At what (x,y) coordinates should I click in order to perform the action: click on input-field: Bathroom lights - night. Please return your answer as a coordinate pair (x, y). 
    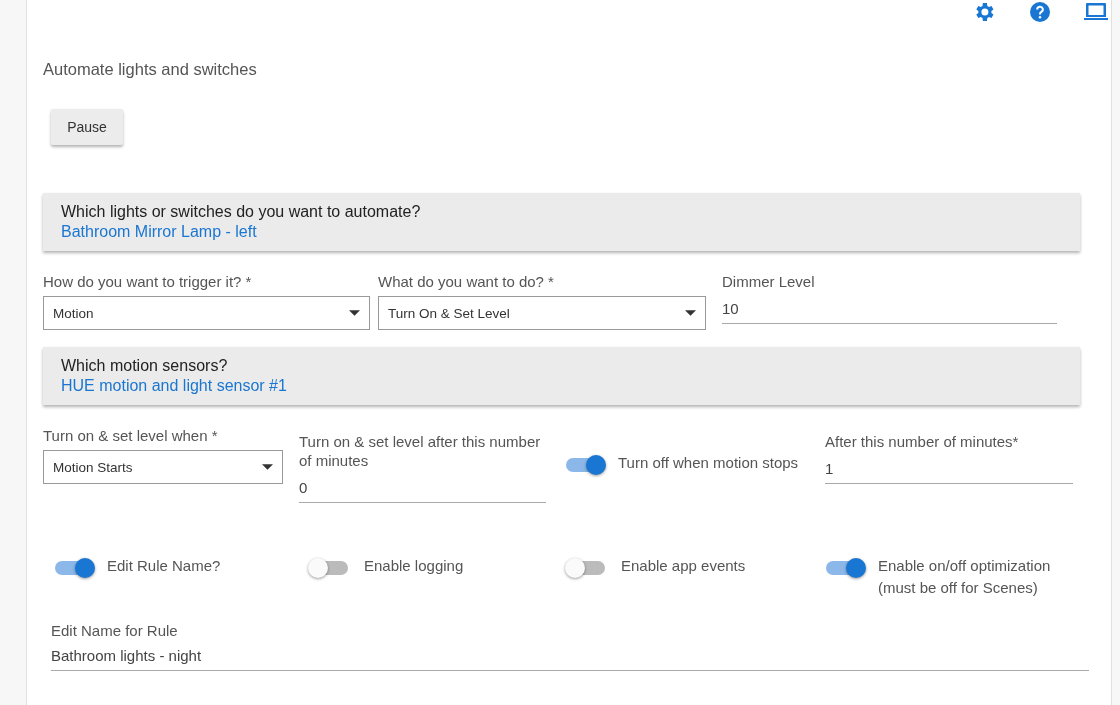
    Looking at the image, I should click on (570, 658).